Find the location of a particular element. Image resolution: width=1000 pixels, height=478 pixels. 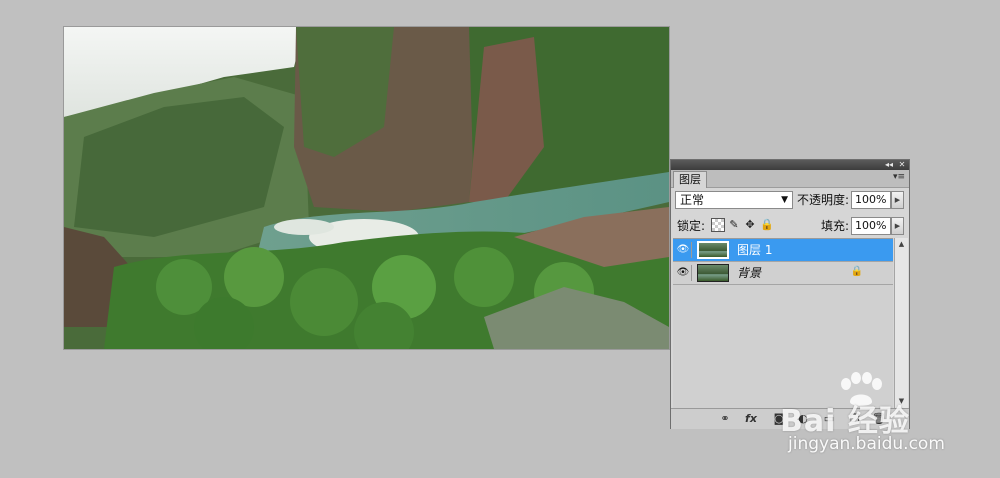

opacity-label: 不透明度: is located at coordinates (823, 200).